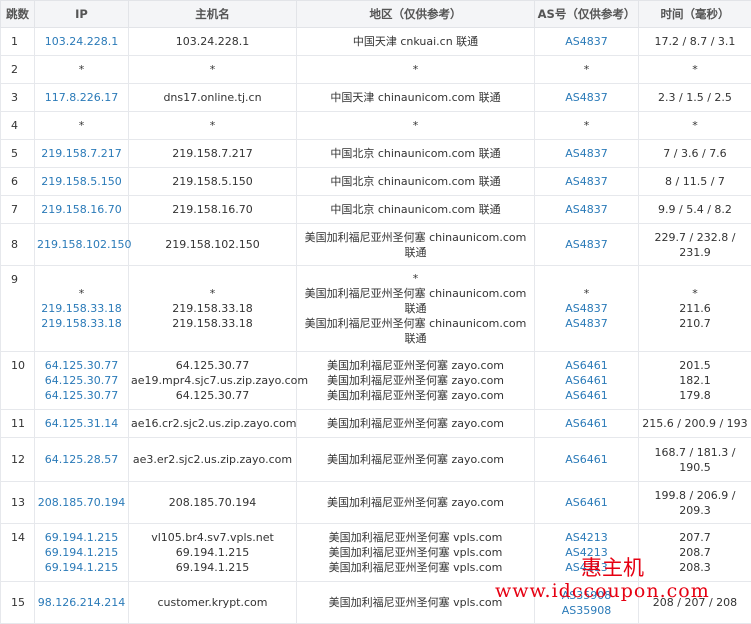 Image resolution: width=751 pixels, height=624 pixels. What do you see at coordinates (81, 14) in the screenshot?
I see `header-ip: IP` at bounding box center [81, 14].